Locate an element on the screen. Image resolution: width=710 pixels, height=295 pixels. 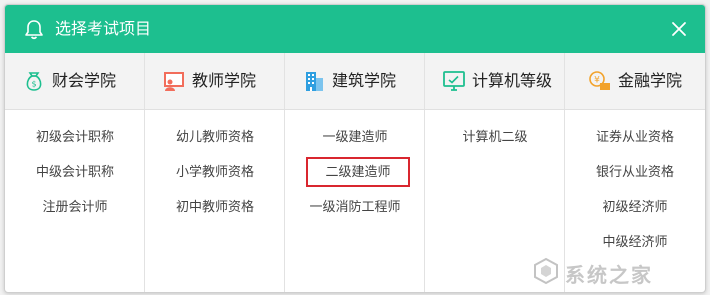
teacher-board-icon is located at coordinates (174, 81).